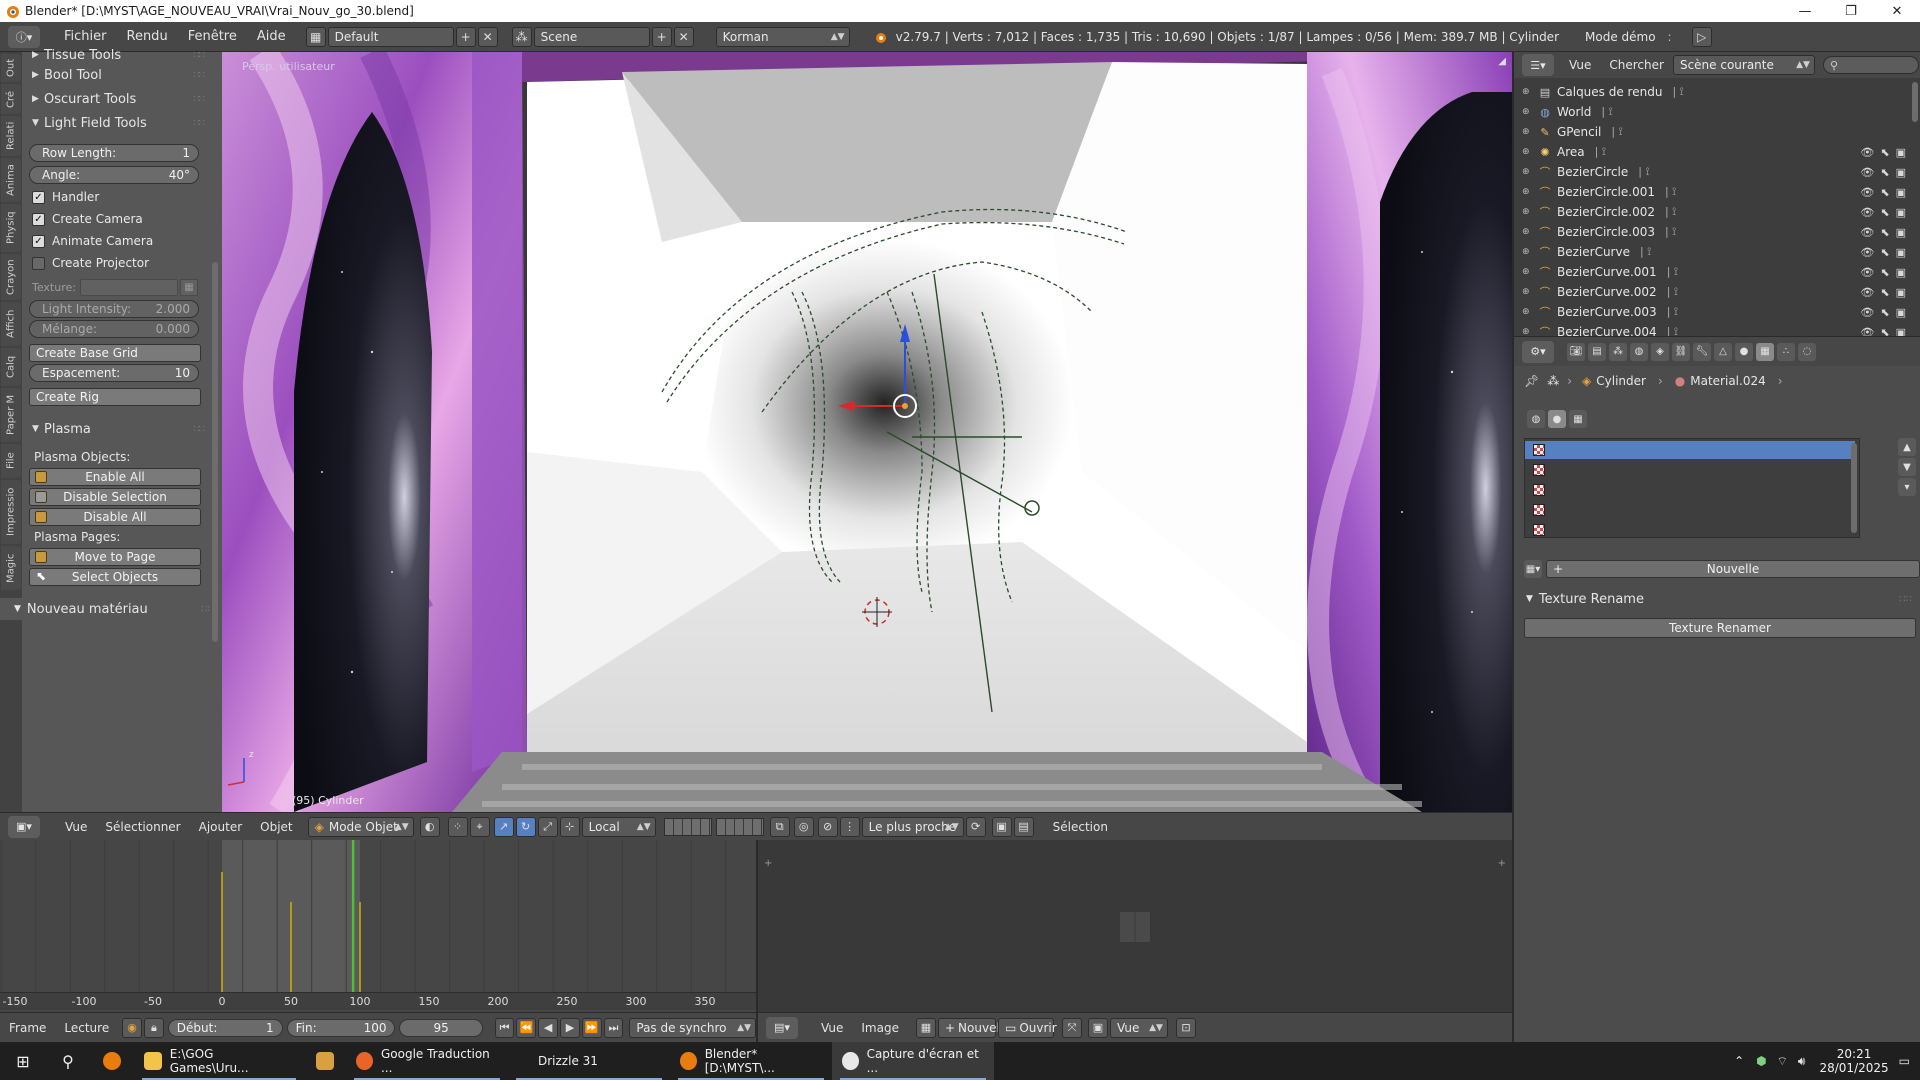 Image resolution: width=1920 pixels, height=1080 pixels. Describe the element at coordinates (570, 1027) in the screenshot. I see `play-forward-icon: ▶` at that location.